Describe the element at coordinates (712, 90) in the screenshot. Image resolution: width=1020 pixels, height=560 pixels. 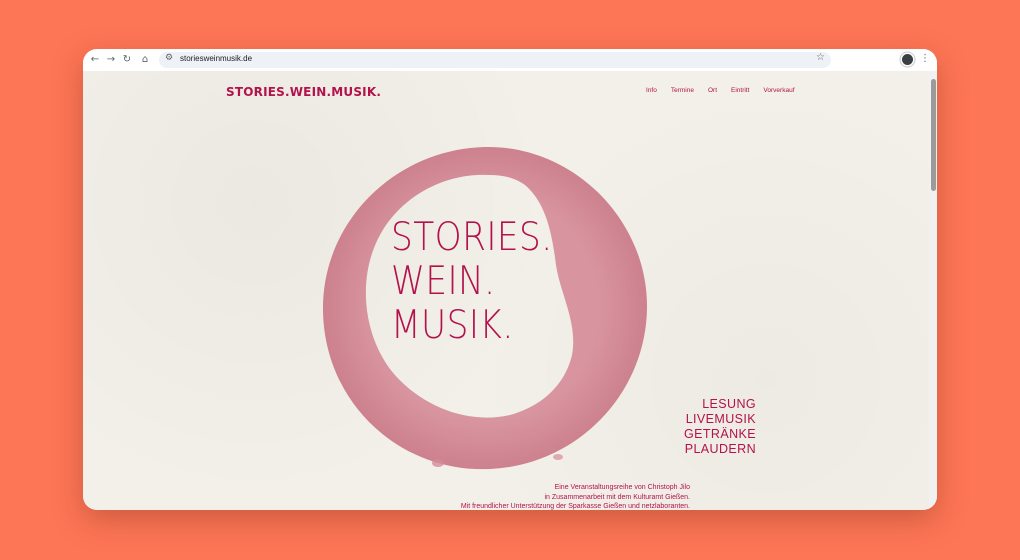
I see `nav-item-ort: Ort` at that location.